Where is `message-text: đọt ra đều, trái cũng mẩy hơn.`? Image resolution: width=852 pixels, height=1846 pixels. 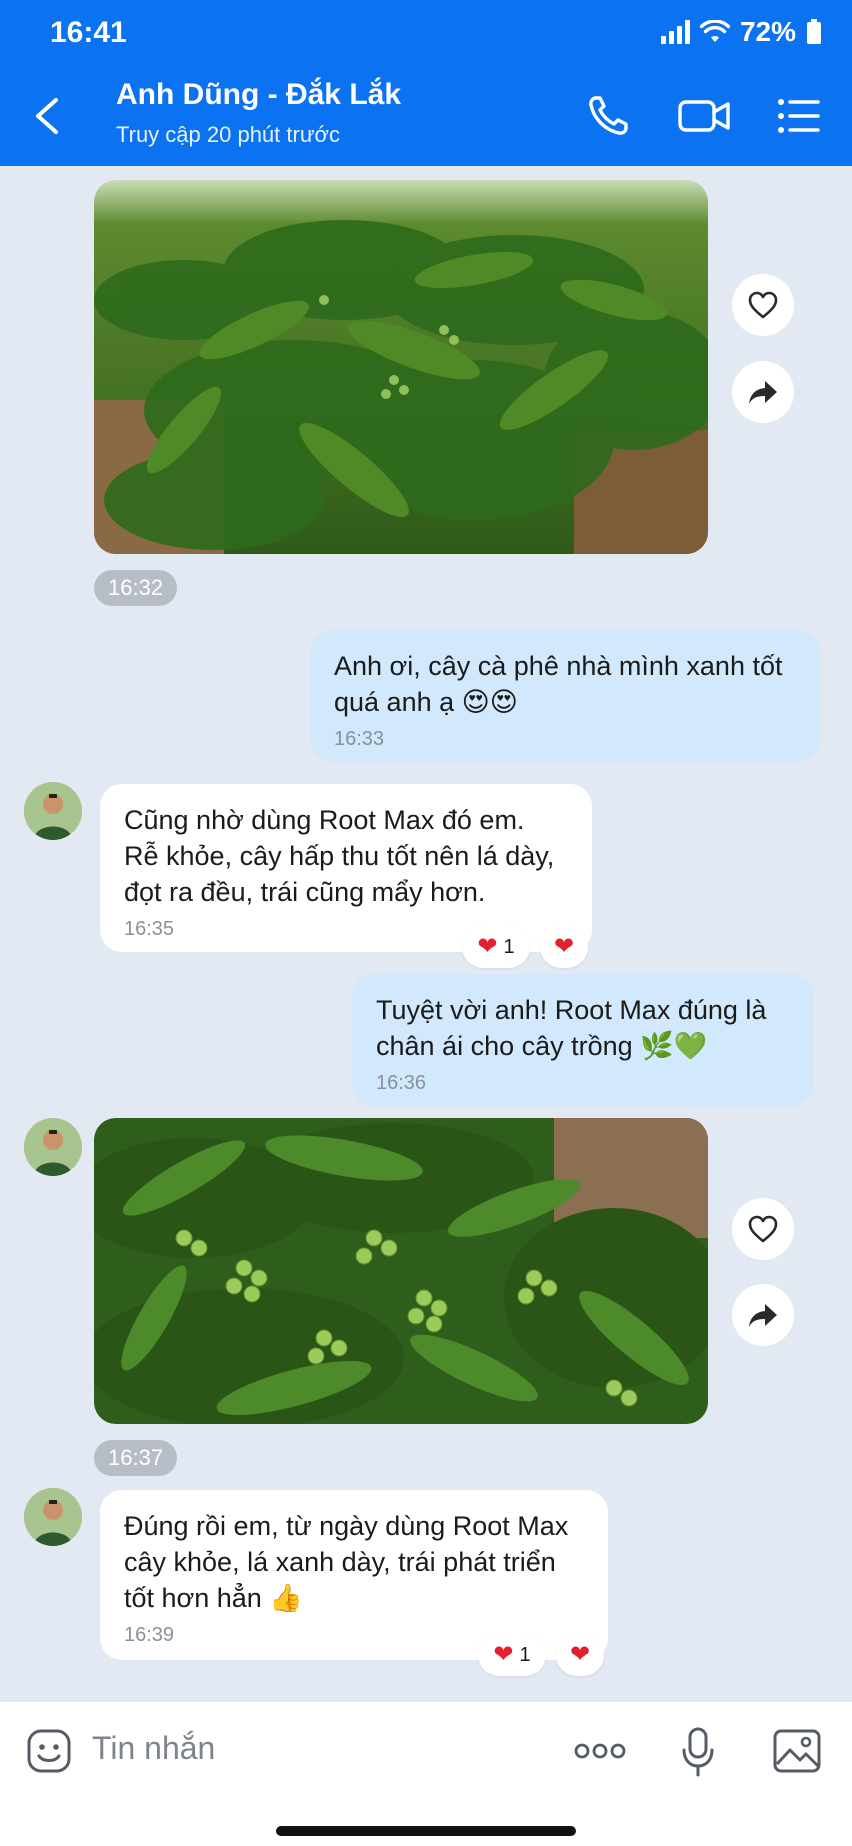
message-text: đọt ra đều, trái cũng mẩy hơn. is located at coordinates (305, 892).